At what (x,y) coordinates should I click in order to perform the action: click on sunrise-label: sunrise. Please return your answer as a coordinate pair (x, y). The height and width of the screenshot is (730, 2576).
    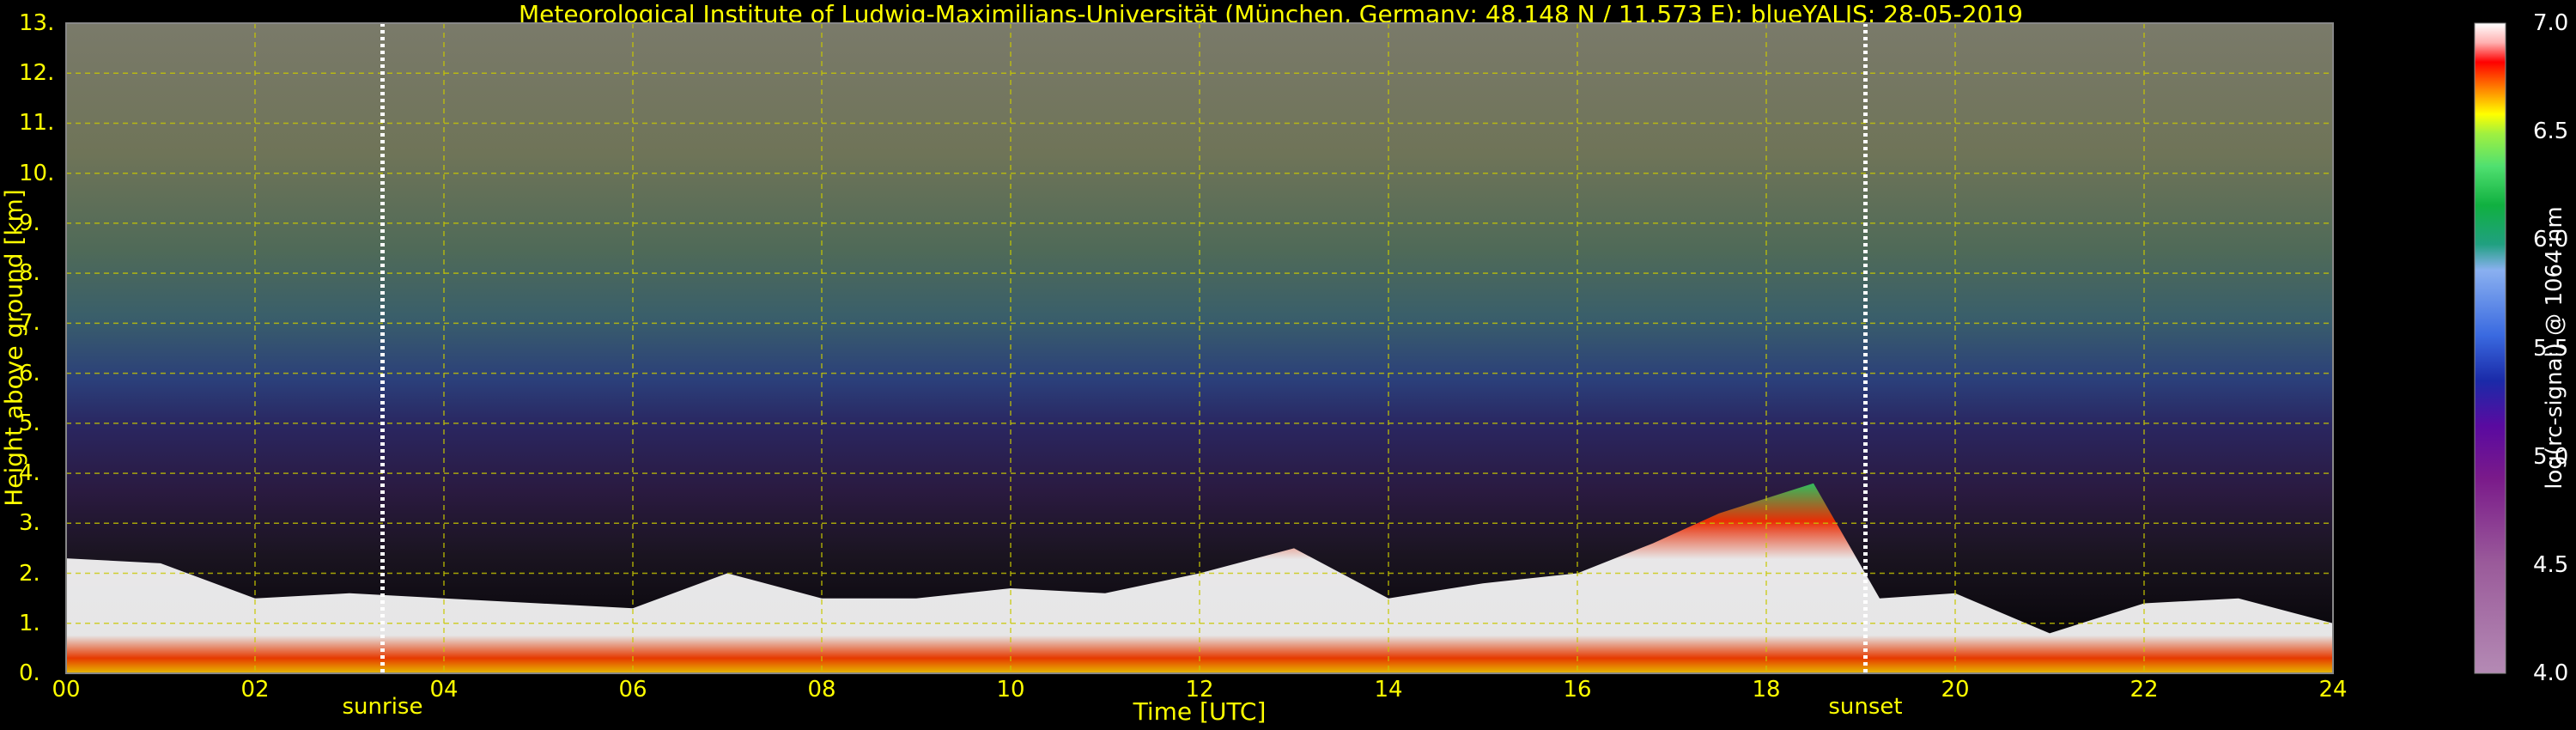
    Looking at the image, I should click on (382, 707).